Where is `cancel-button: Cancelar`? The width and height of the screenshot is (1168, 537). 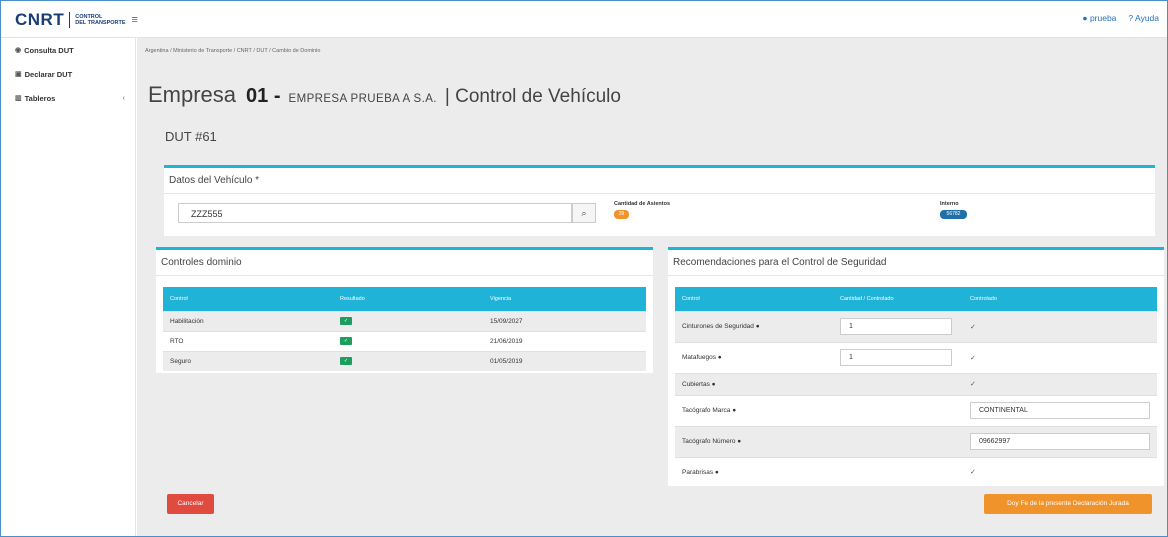 cancel-button: Cancelar is located at coordinates (190, 504).